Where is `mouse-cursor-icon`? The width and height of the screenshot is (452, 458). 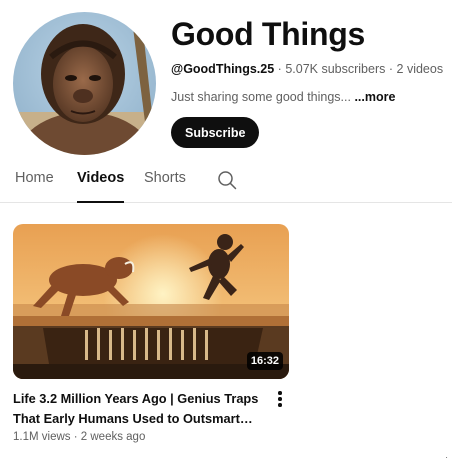
mouse-cursor-icon is located at coordinates (448, 454).